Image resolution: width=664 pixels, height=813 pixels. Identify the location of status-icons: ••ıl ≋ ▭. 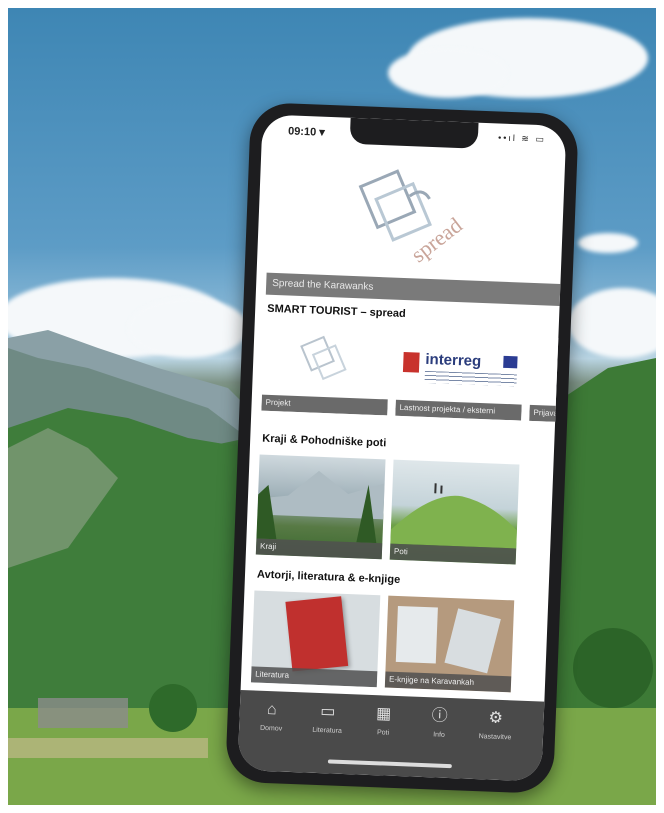
(522, 138).